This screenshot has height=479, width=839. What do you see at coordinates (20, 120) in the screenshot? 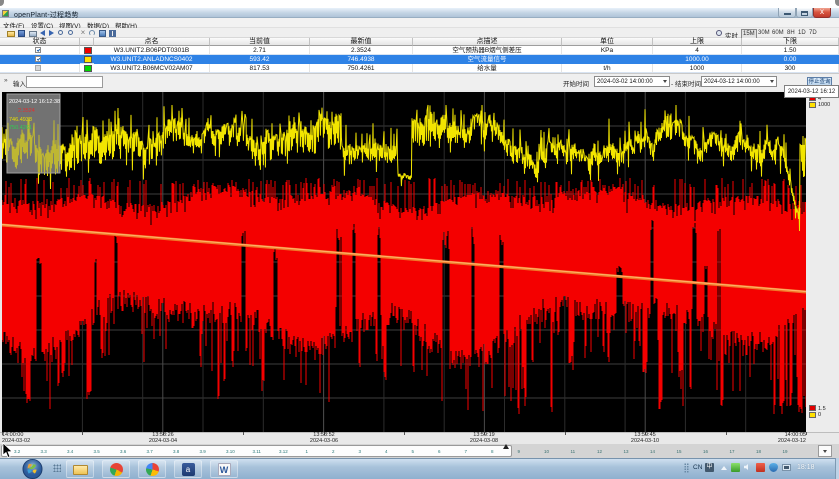
I see `svg-text: 746.4938` at bounding box center [20, 120].